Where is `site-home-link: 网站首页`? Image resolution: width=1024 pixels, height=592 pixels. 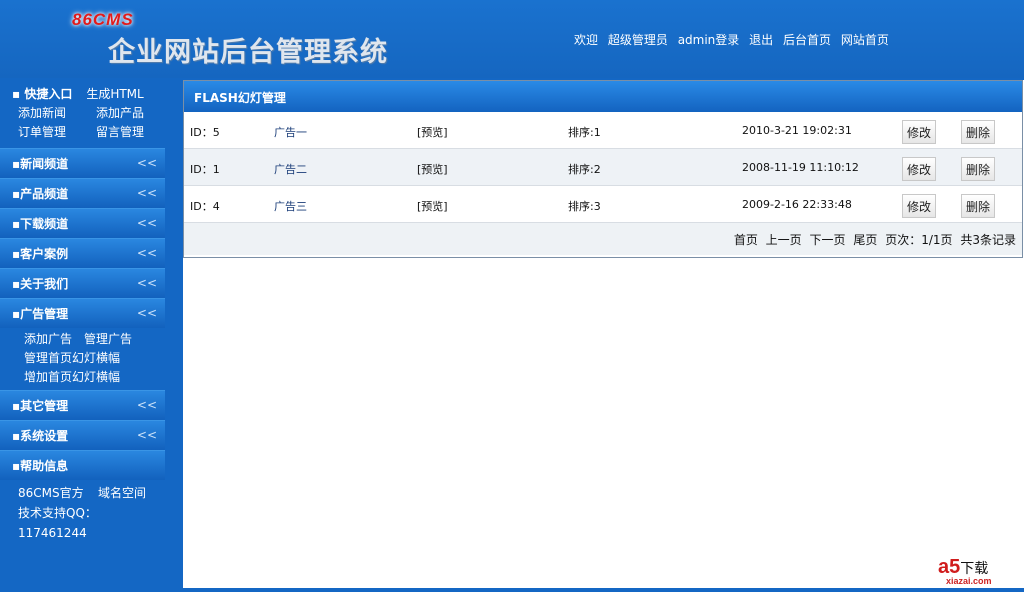
site-home-link: 网站首页 is located at coordinates (865, 40).